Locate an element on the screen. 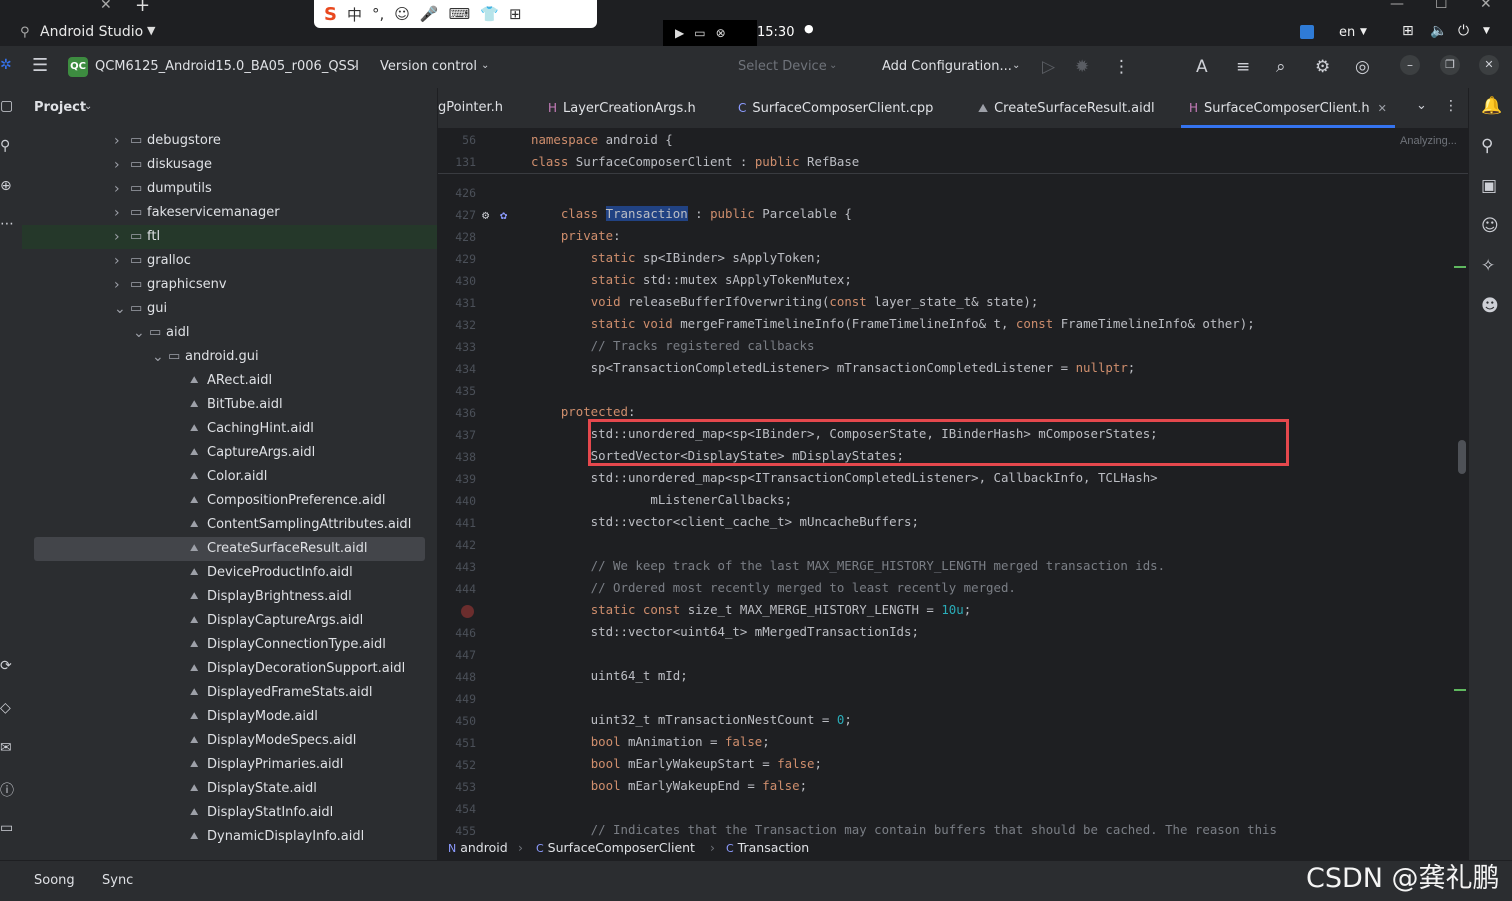 The width and height of the screenshot is (1512, 901). network-icon: ⊞ is located at coordinates (1408, 31).